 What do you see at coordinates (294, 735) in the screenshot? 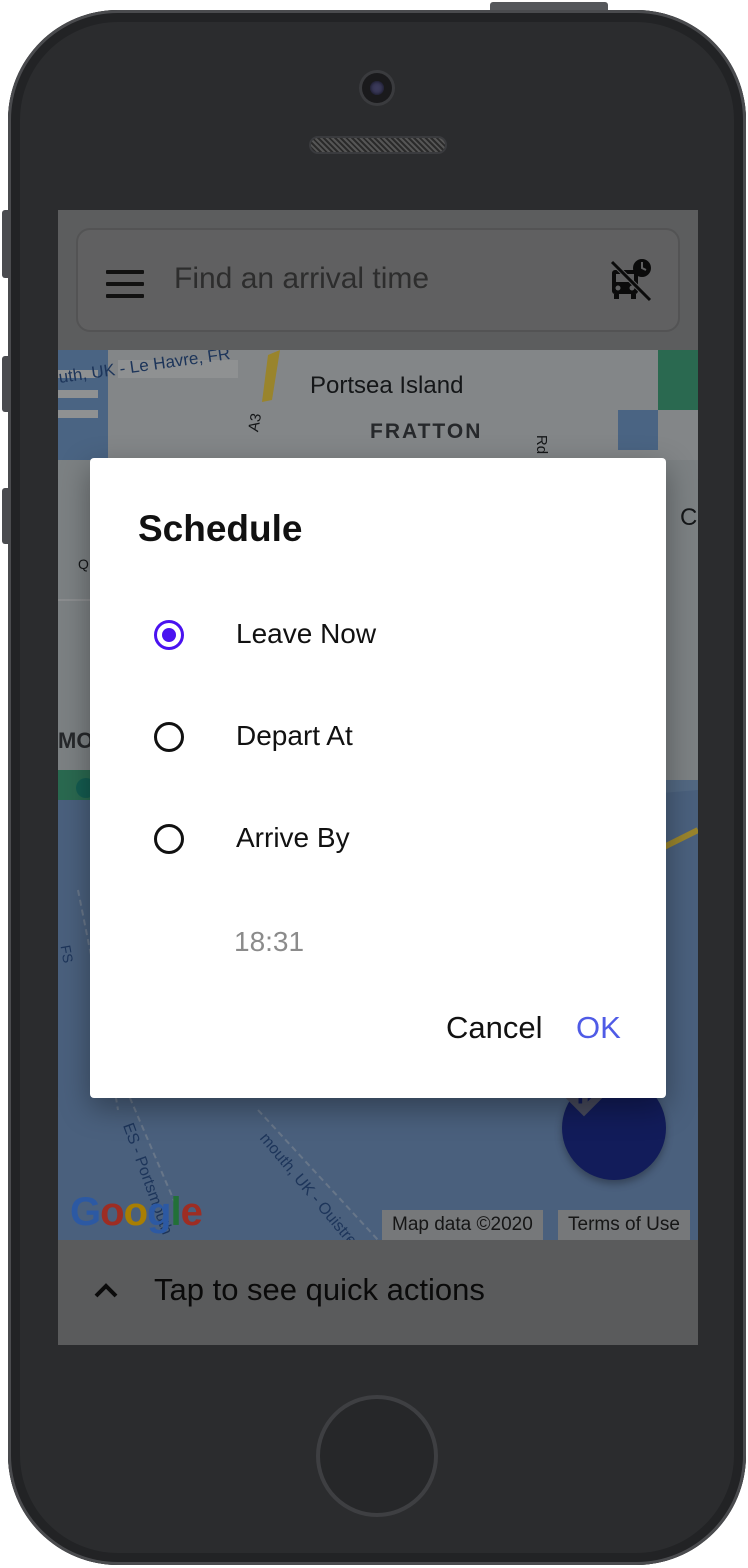
I see `option-label: Depart At` at bounding box center [294, 735].